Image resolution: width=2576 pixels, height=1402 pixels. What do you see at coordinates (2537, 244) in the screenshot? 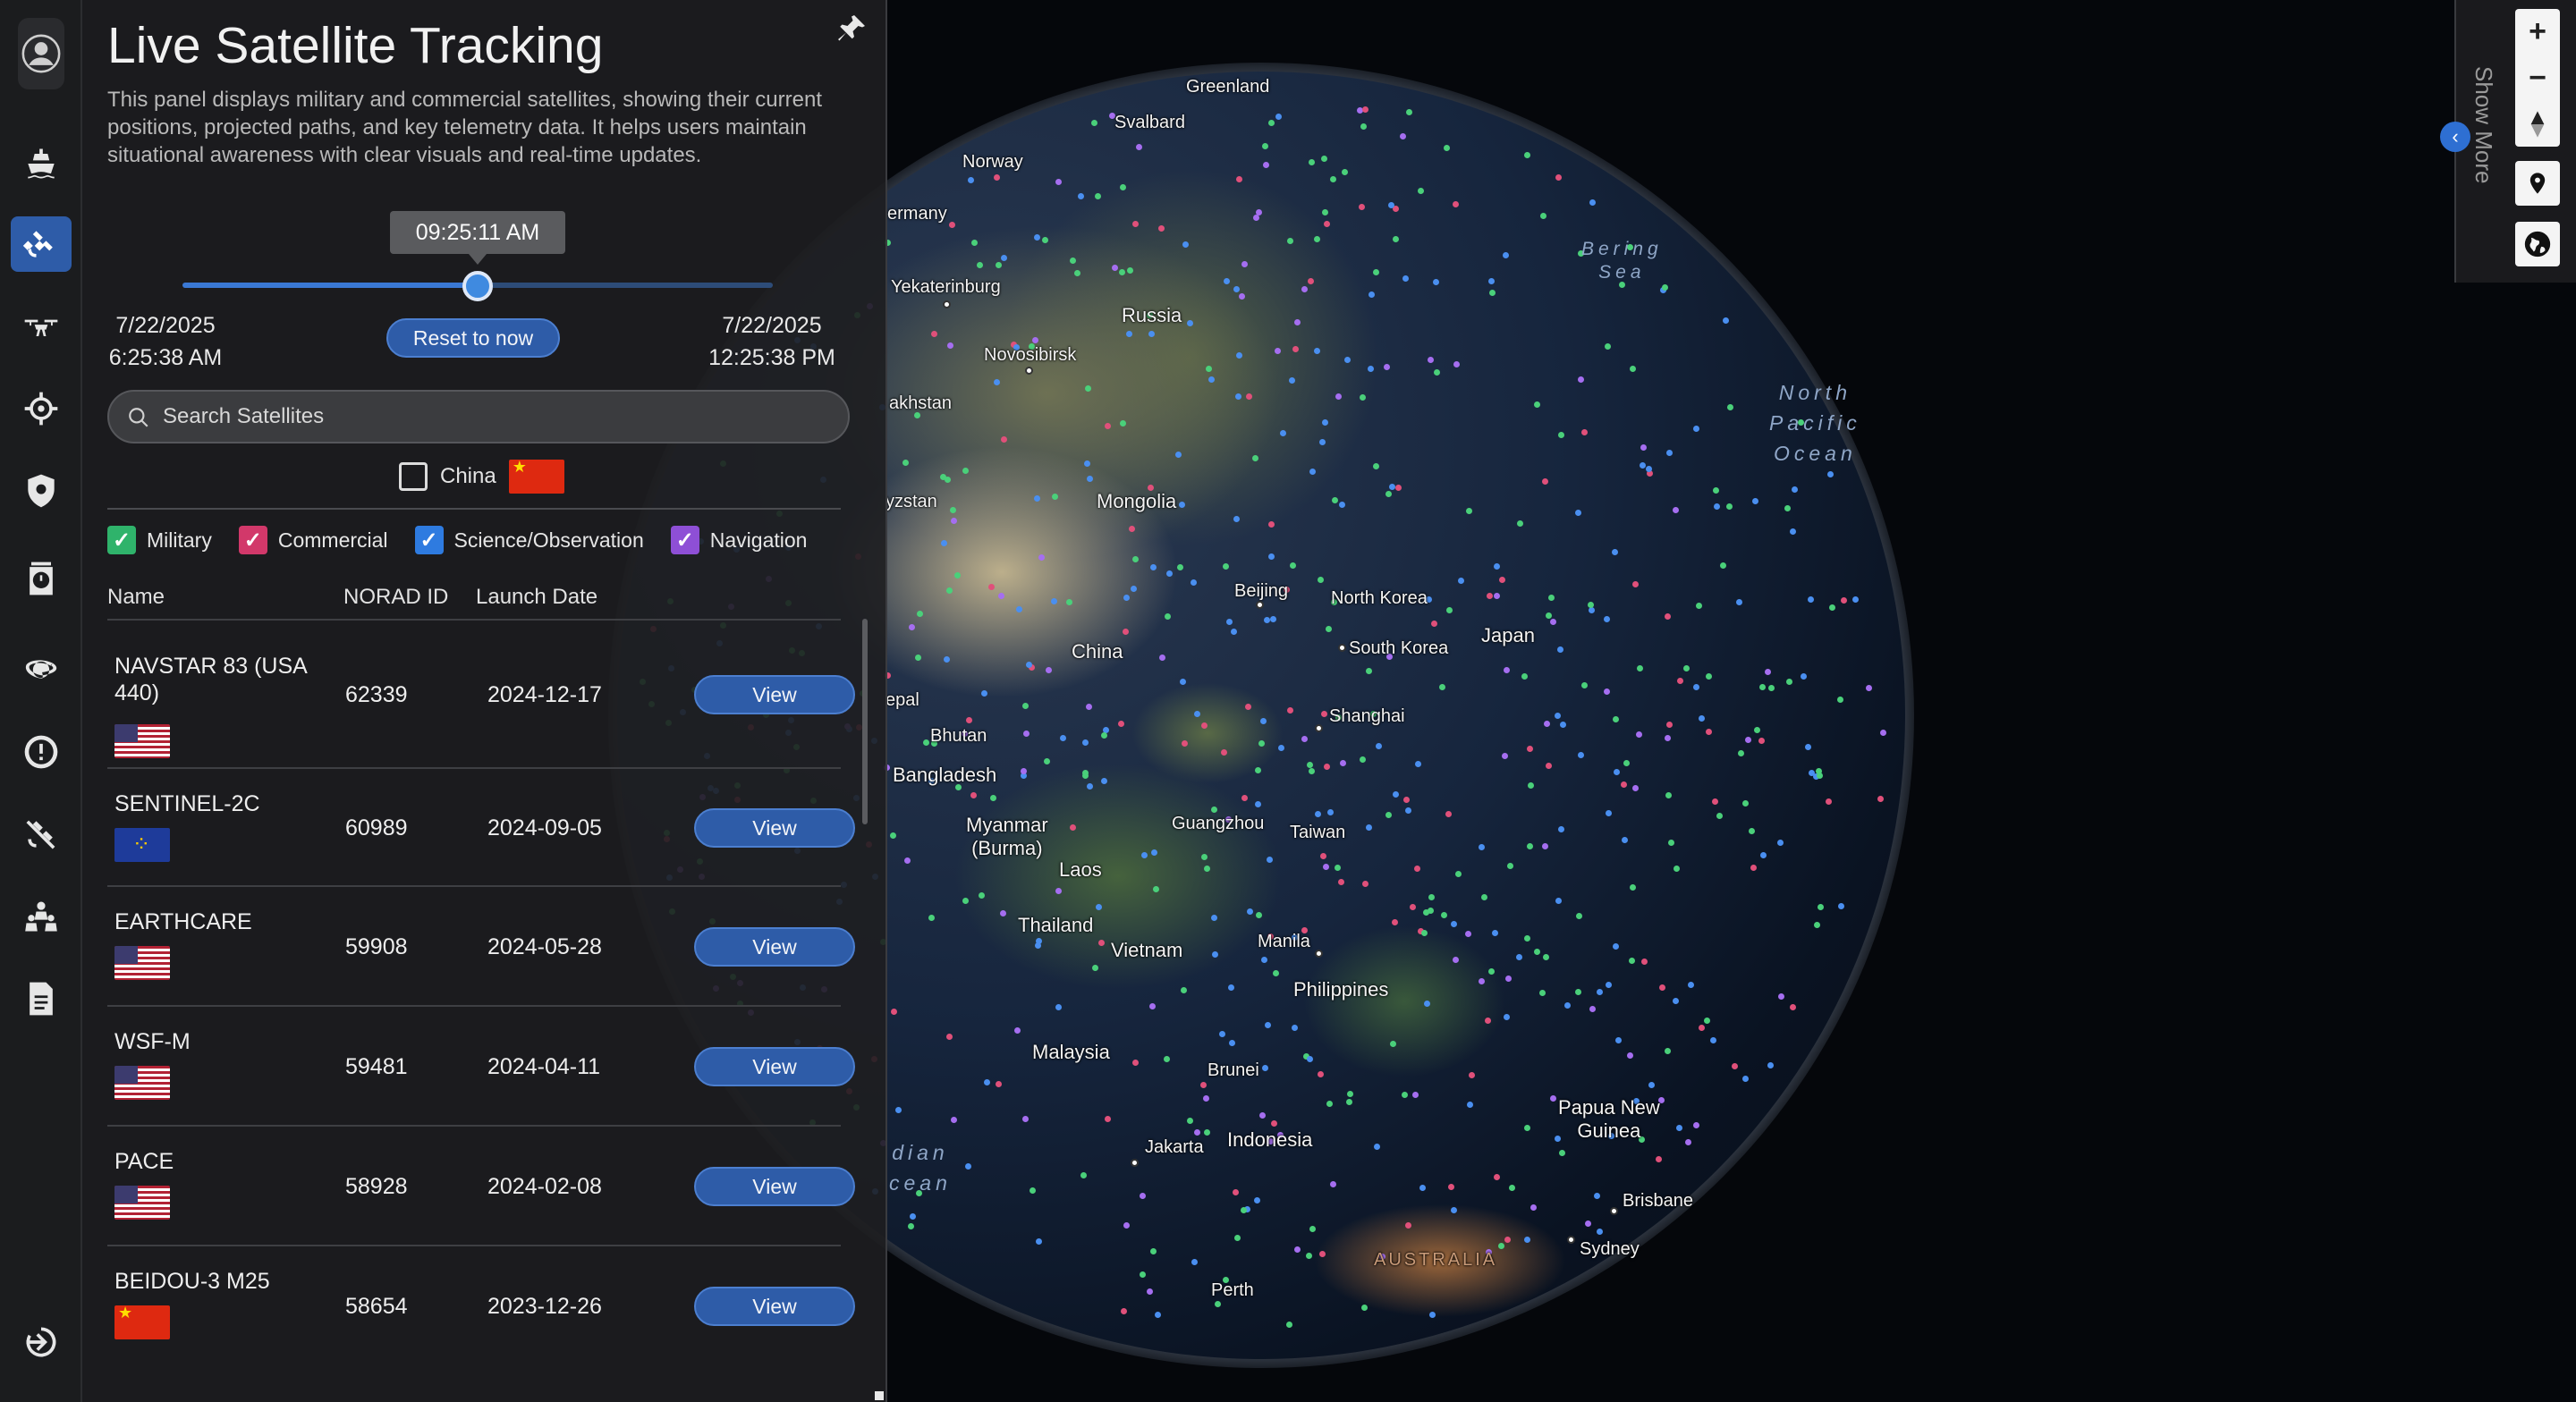
I see `globe-view-button` at bounding box center [2537, 244].